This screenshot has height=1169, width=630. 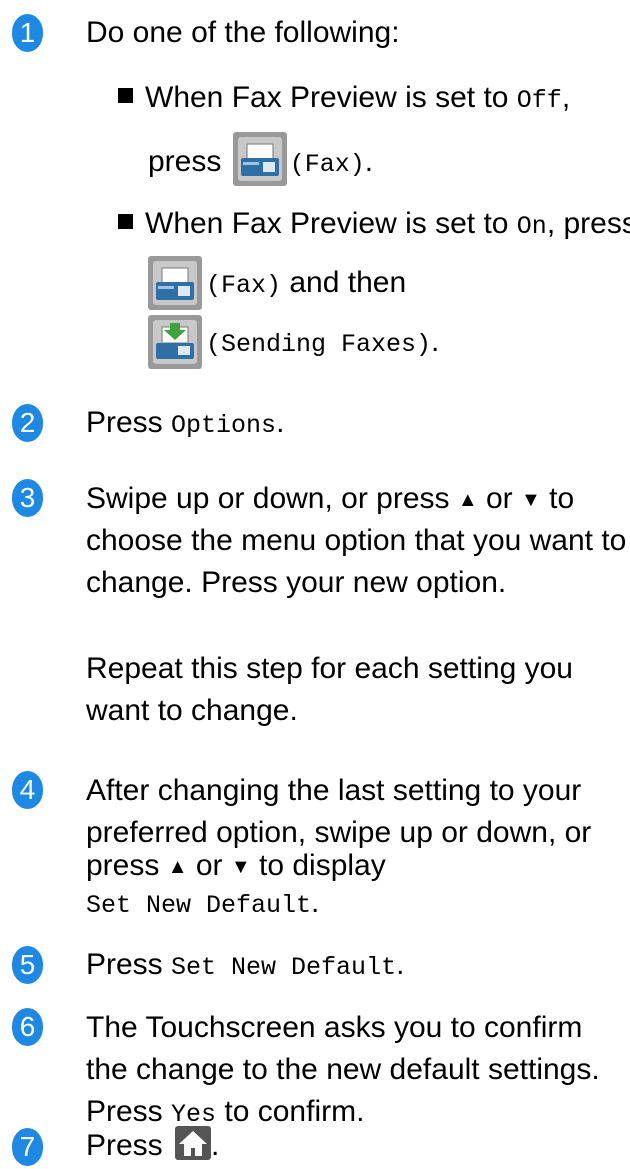 I want to click on step-5-text: Press Set New Default., so click(x=245, y=965).